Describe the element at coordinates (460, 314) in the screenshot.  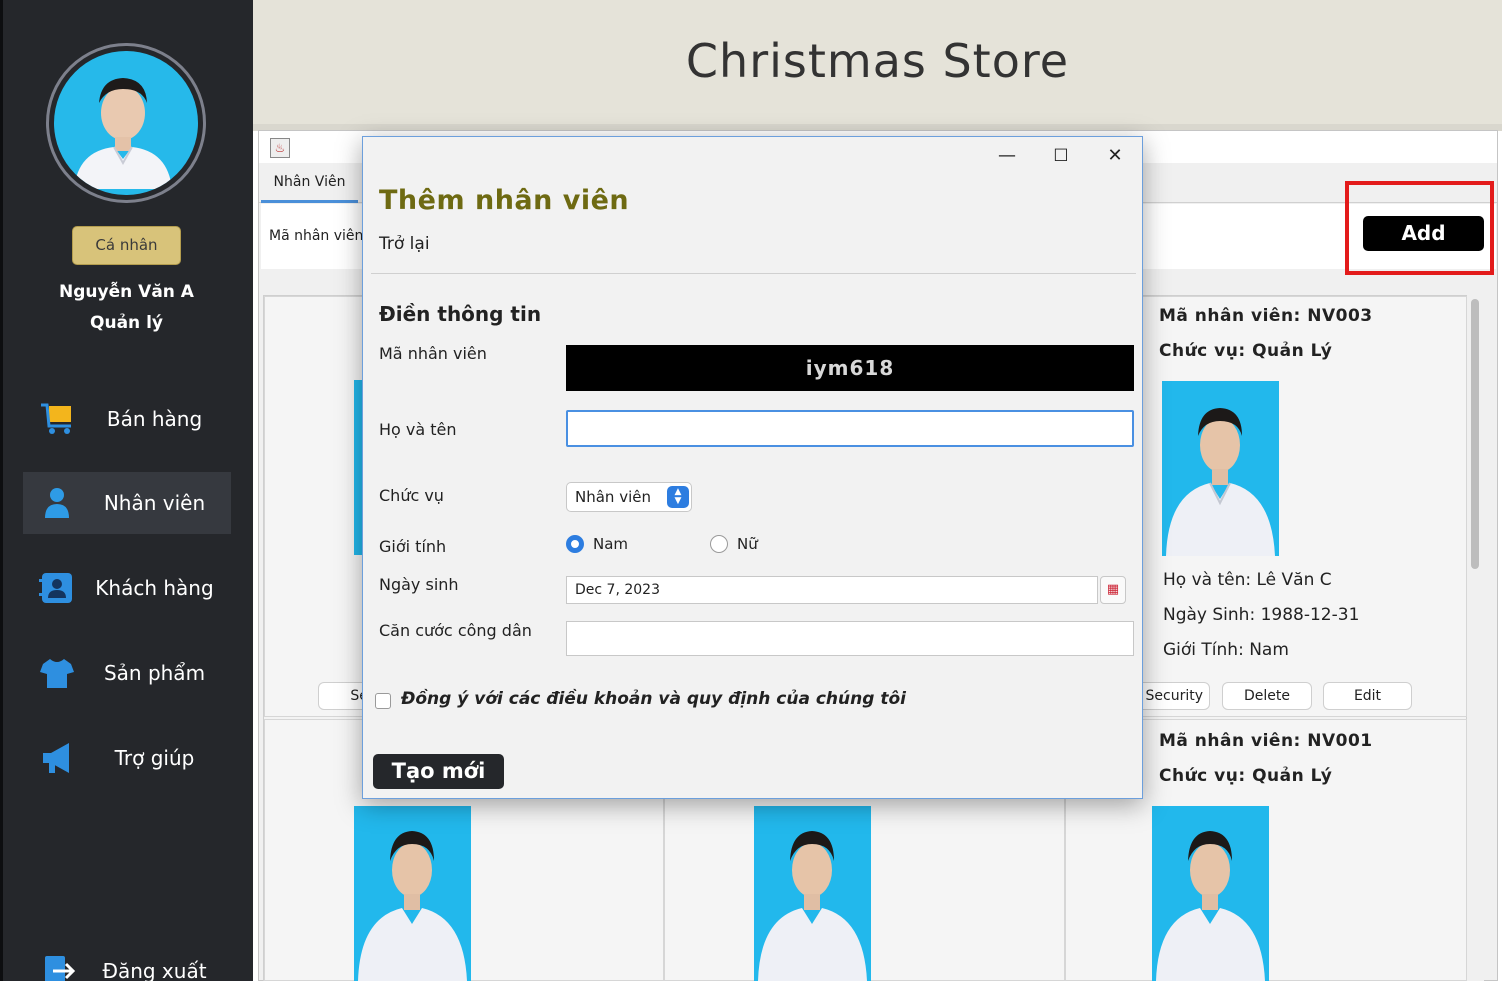
I see `section-title: Điền thông tin` at that location.